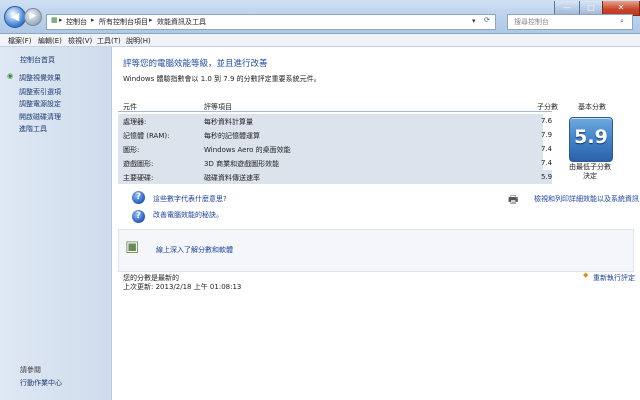  I want to click on search-icon: ⌕, so click(622, 21).